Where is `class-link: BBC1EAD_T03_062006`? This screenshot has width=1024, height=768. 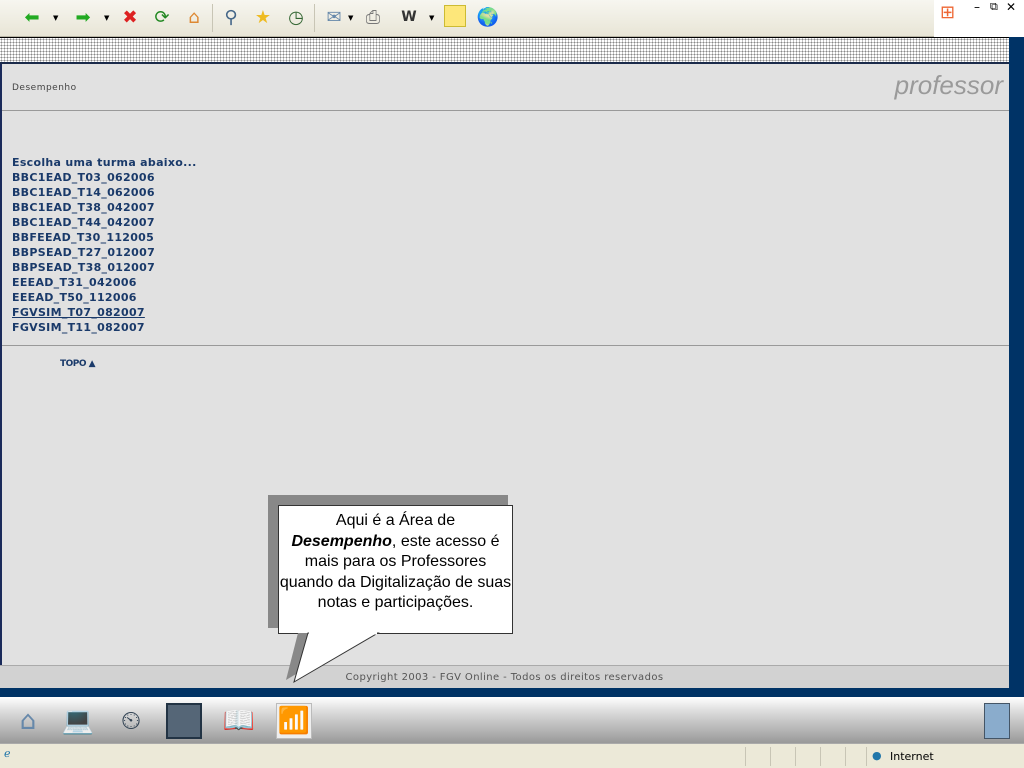 class-link: BBC1EAD_T03_062006 is located at coordinates (104, 177).